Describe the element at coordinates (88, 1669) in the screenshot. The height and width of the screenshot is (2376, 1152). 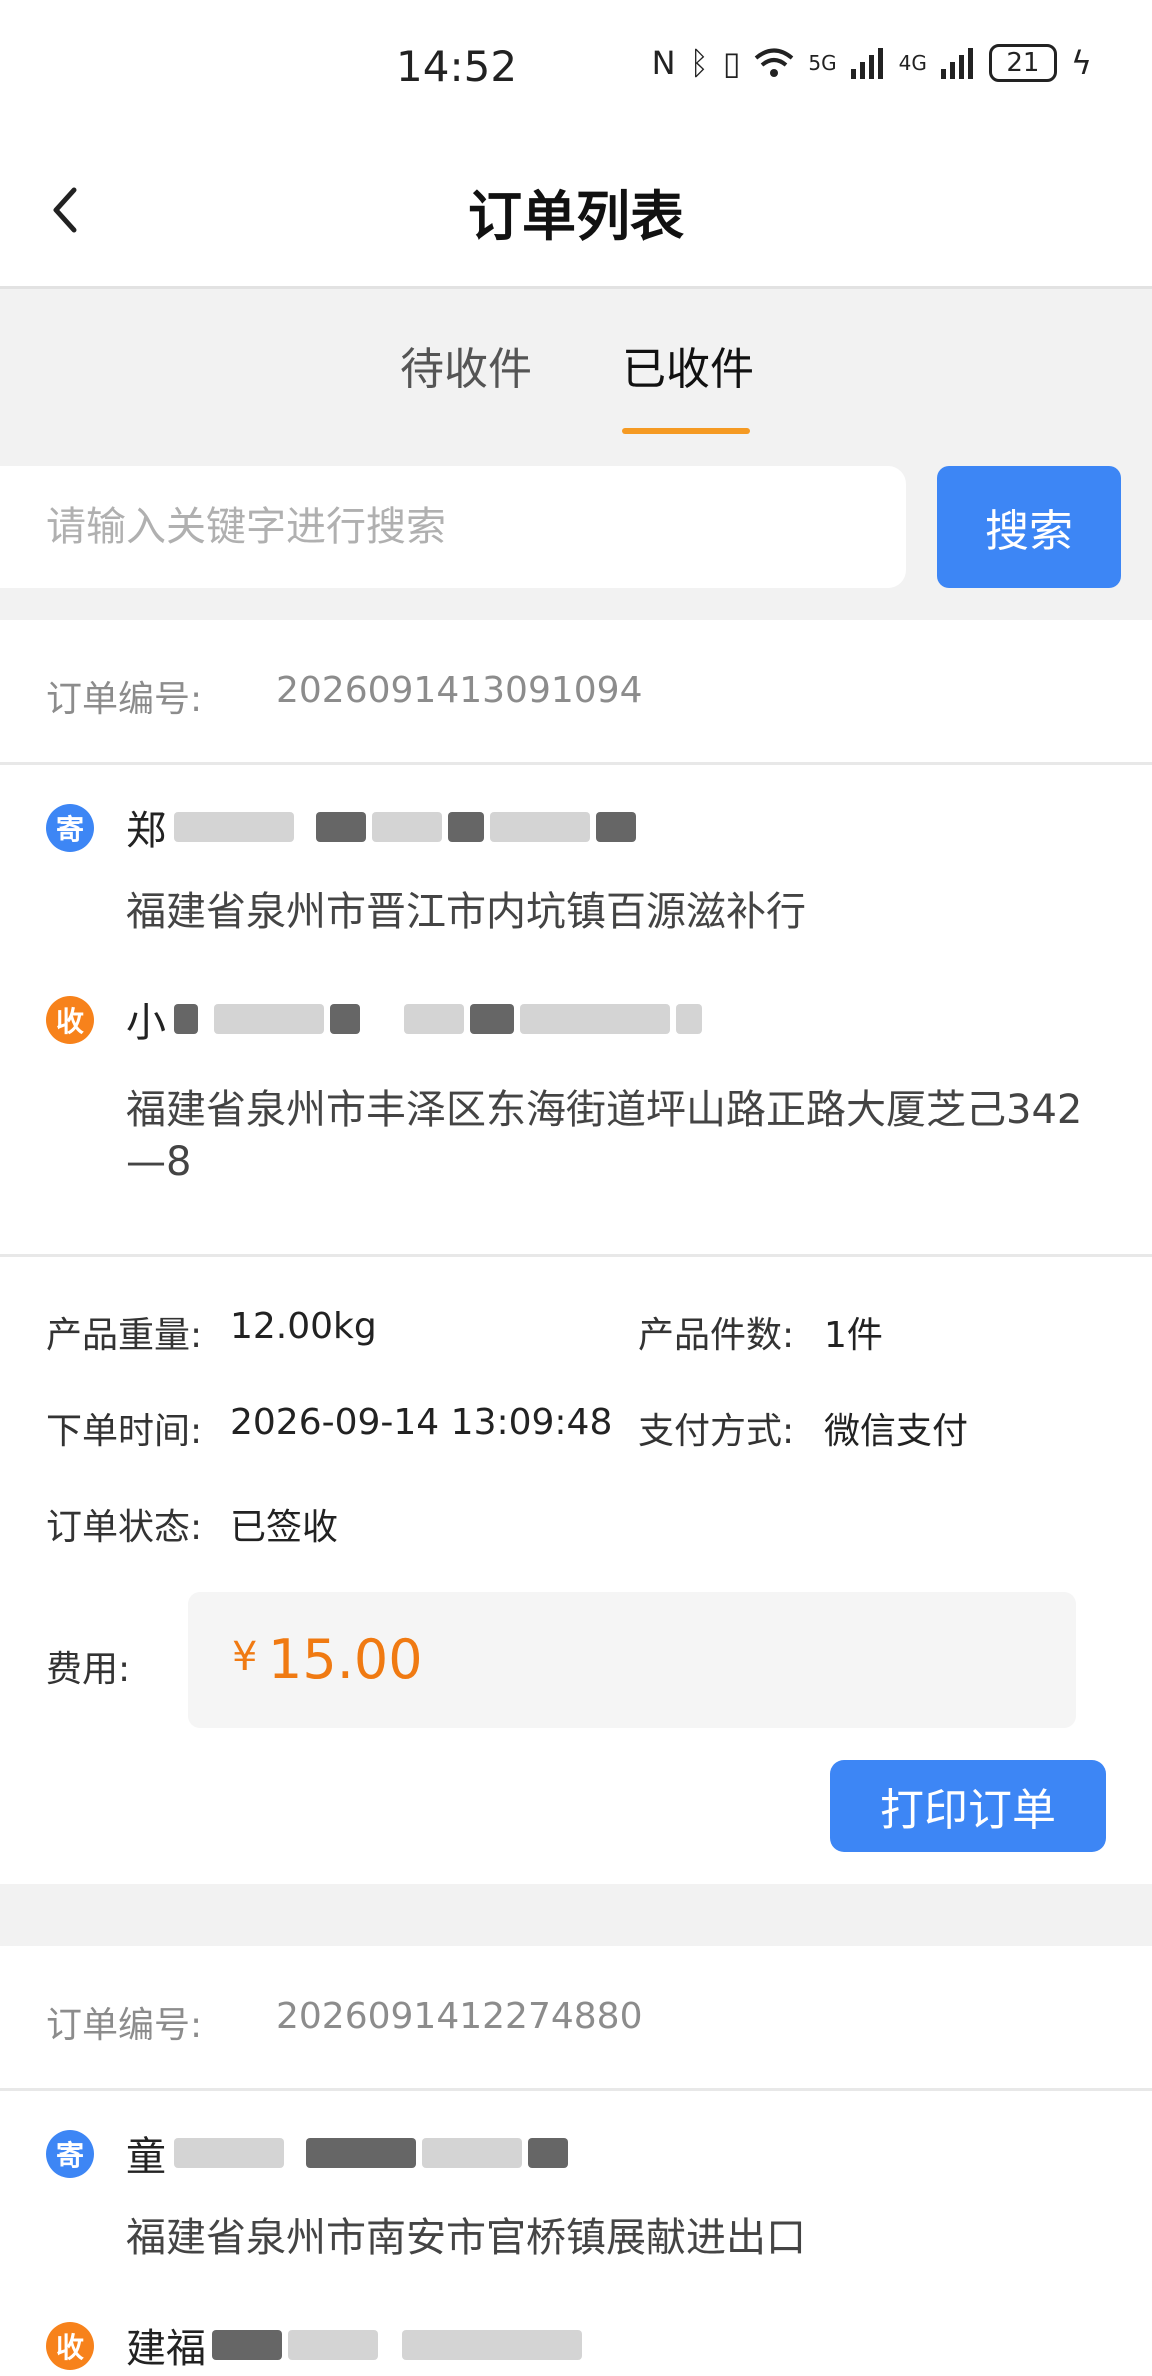
I see `fee-label: 费用:` at that location.